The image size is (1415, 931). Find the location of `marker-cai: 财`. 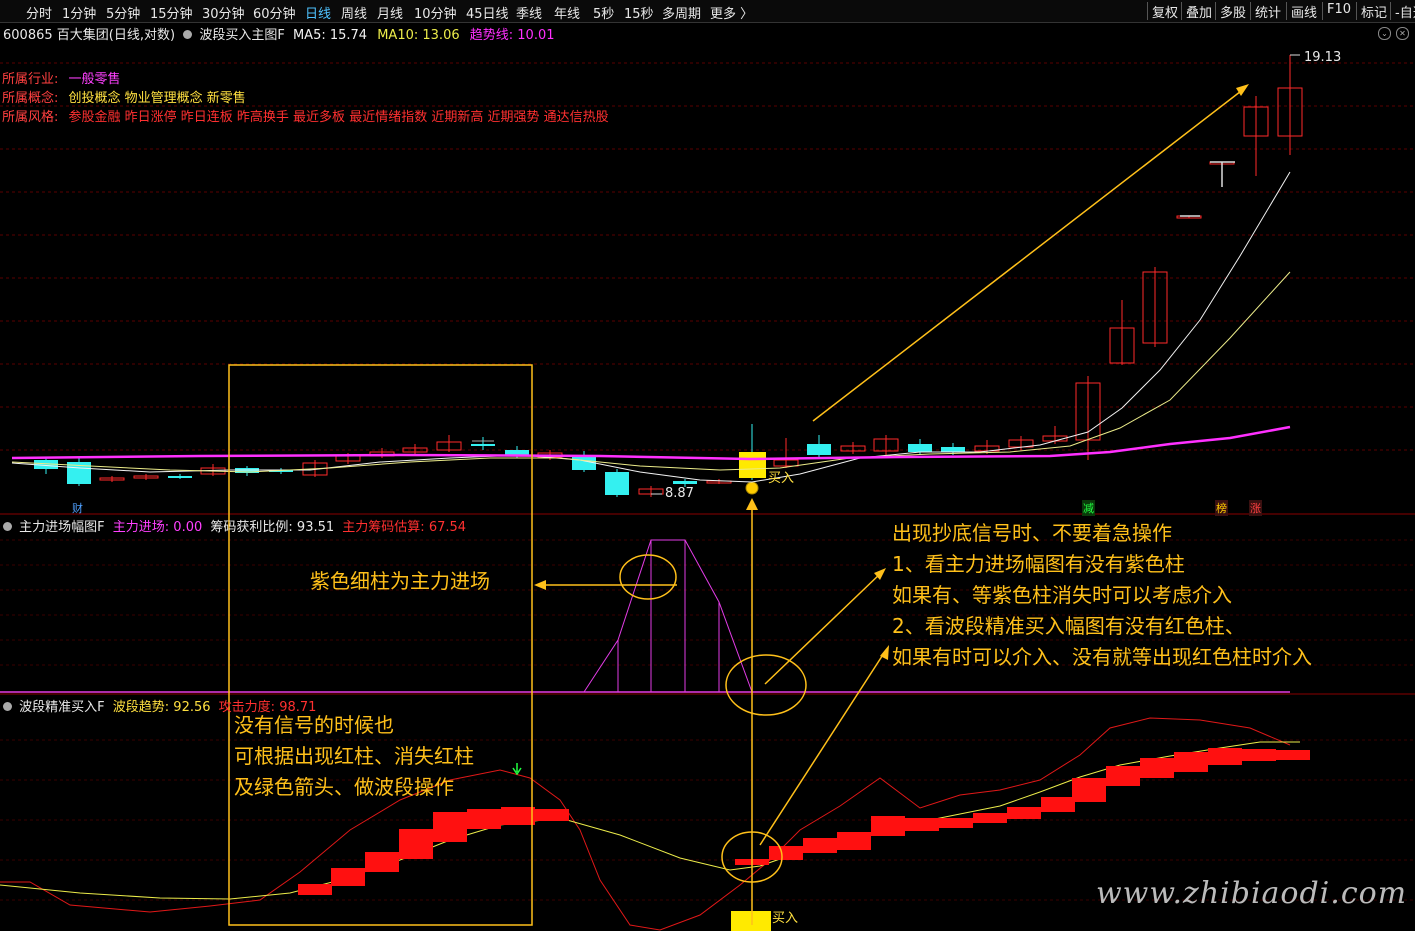

marker-cai: 财 is located at coordinates (77, 508).